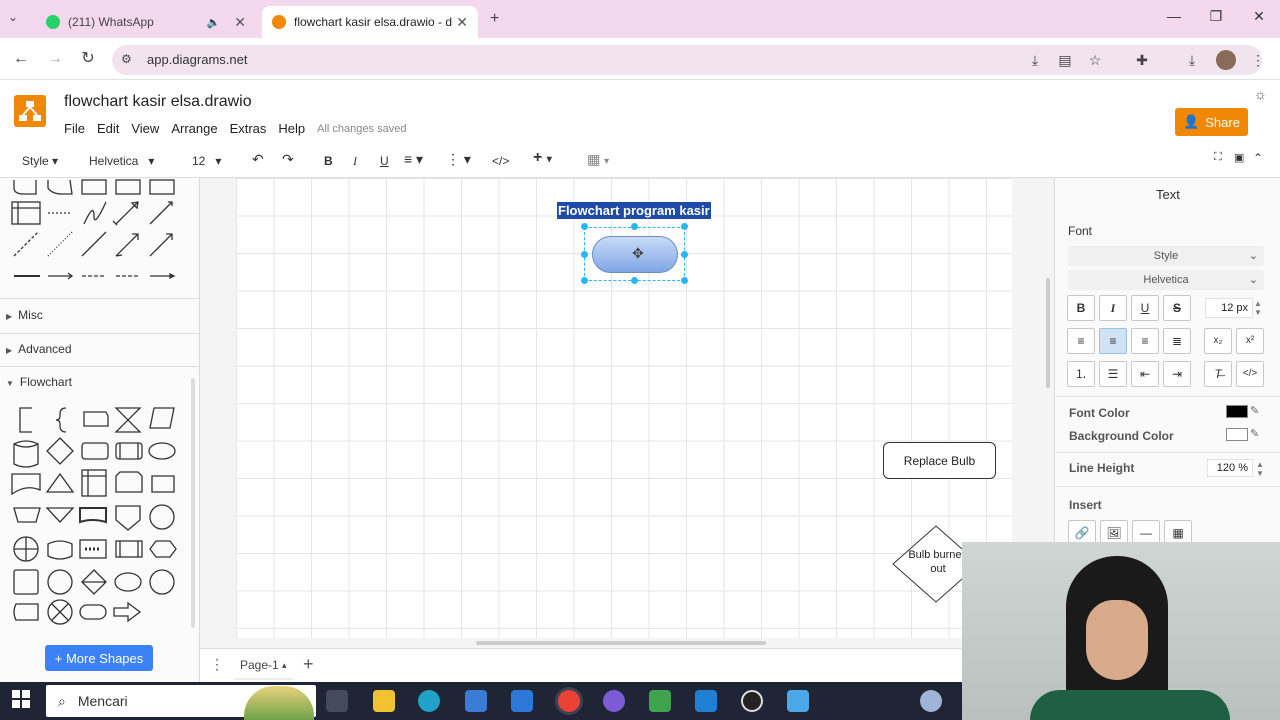 The height and width of the screenshot is (720, 1280). Describe the element at coordinates (1166, 280) in the screenshot. I see `font-family-select: Helvetica ⌄` at that location.